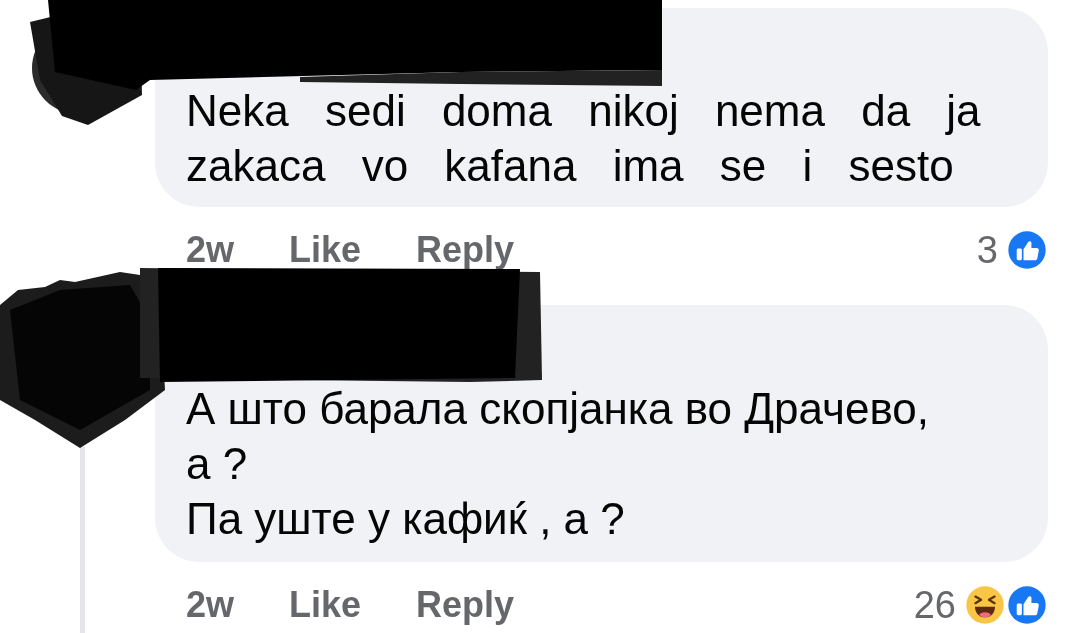  I want to click on reaction-count: 3, so click(987, 250).